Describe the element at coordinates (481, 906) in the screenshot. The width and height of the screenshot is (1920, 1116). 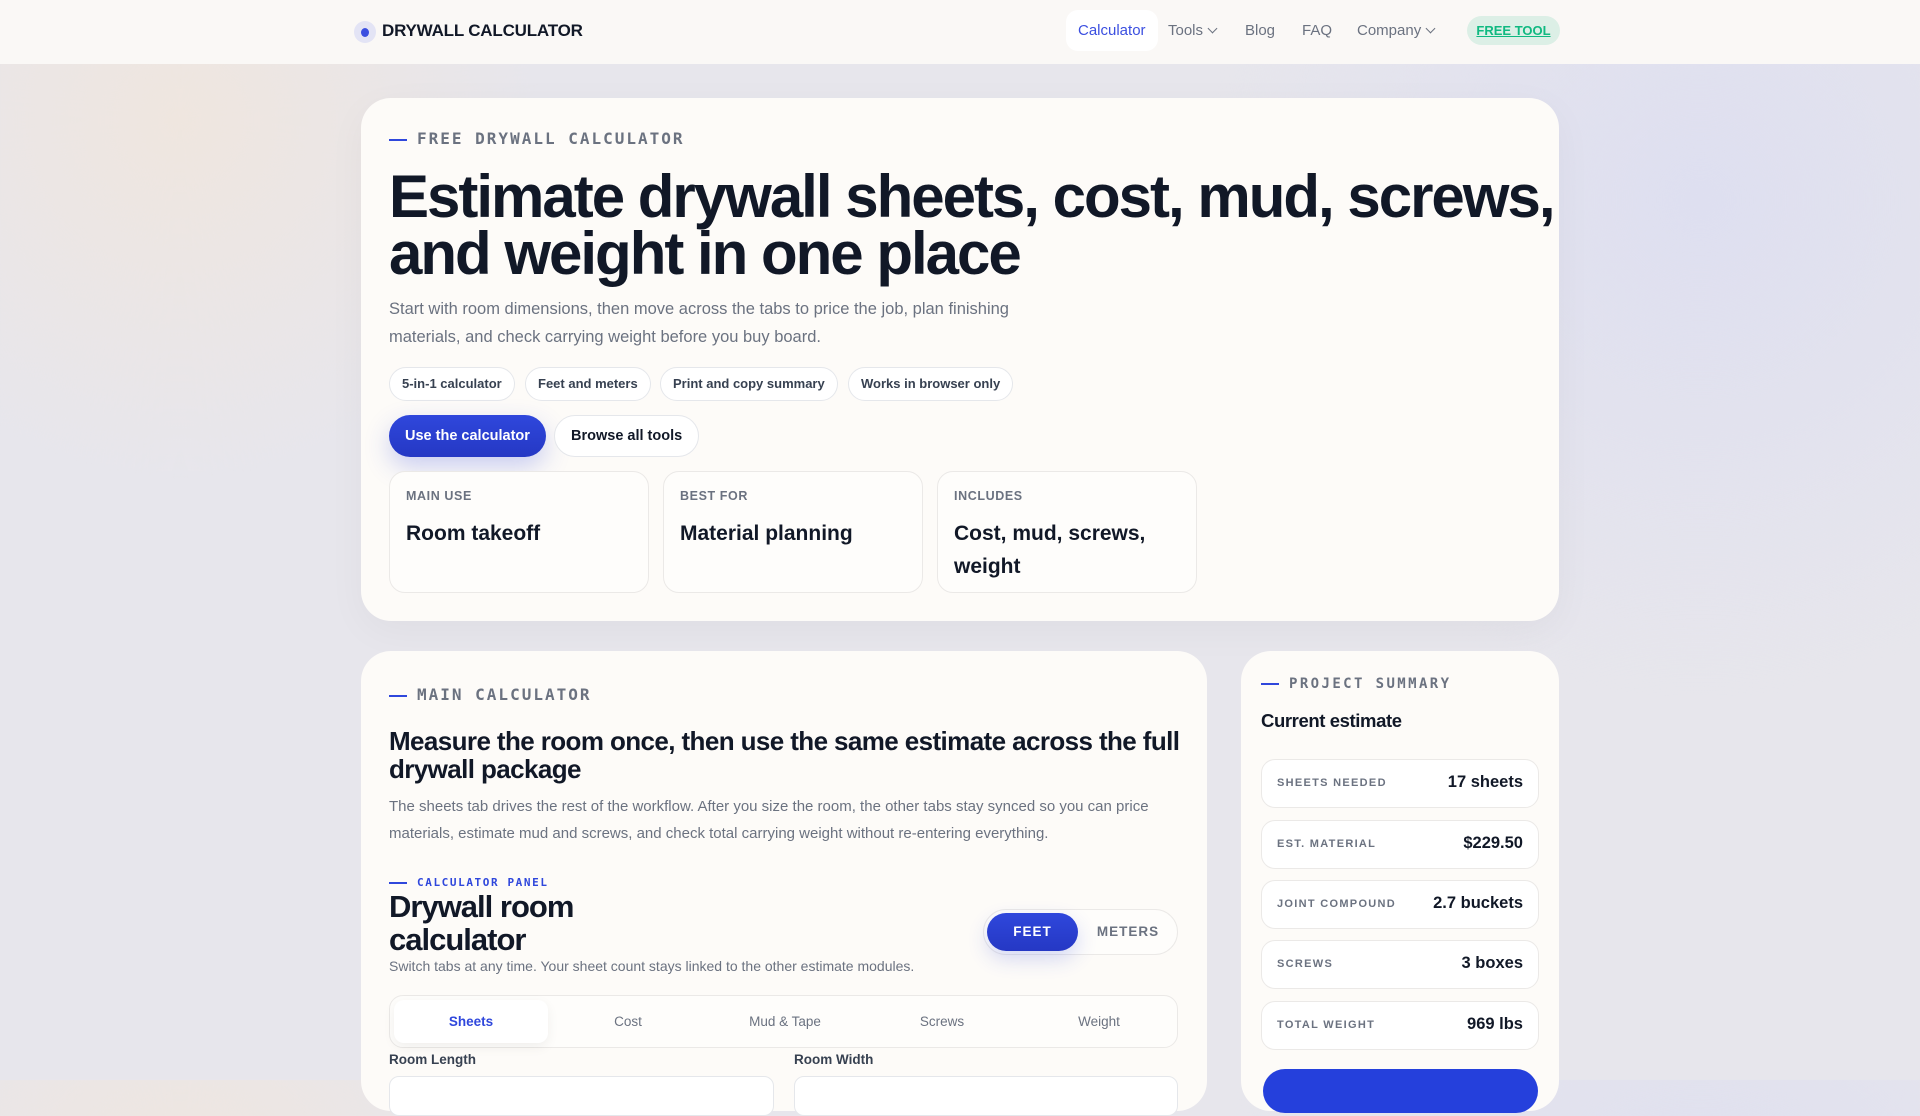
I see `panel-title-line-1: Drywall room` at that location.